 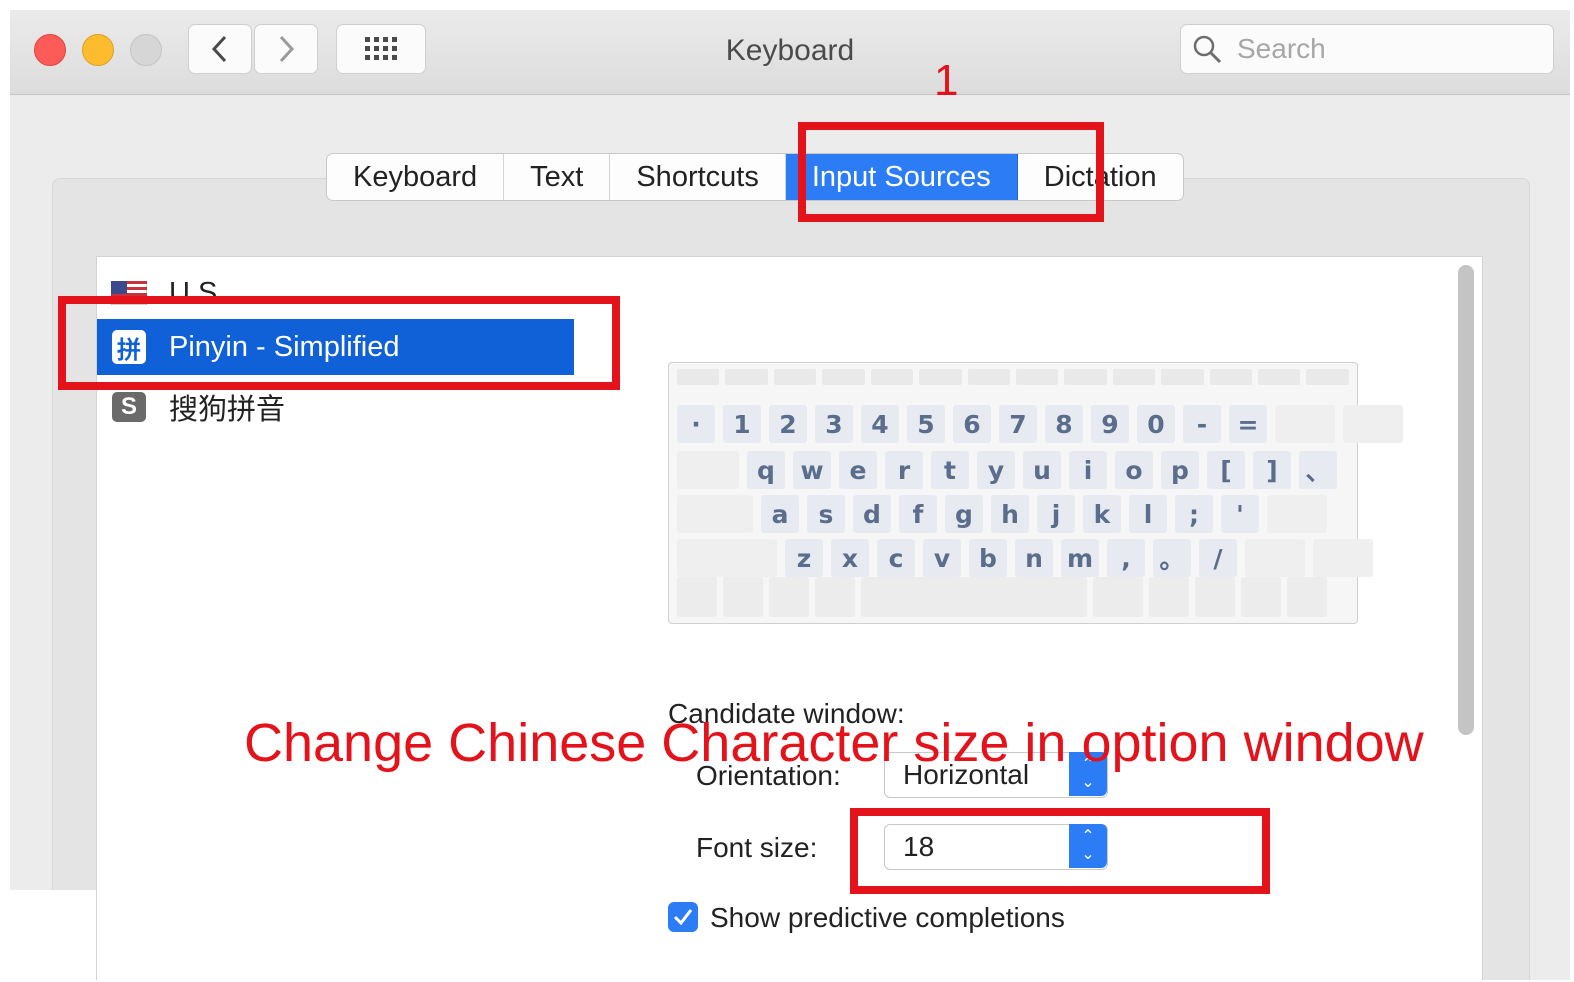 I want to click on keyboard-key: 7, so click(x=1018, y=424).